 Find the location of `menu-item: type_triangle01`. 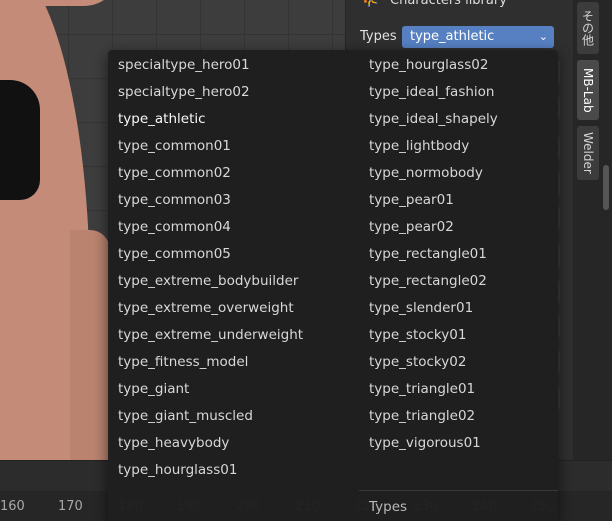

menu-item: type_triangle01 is located at coordinates (458, 389).